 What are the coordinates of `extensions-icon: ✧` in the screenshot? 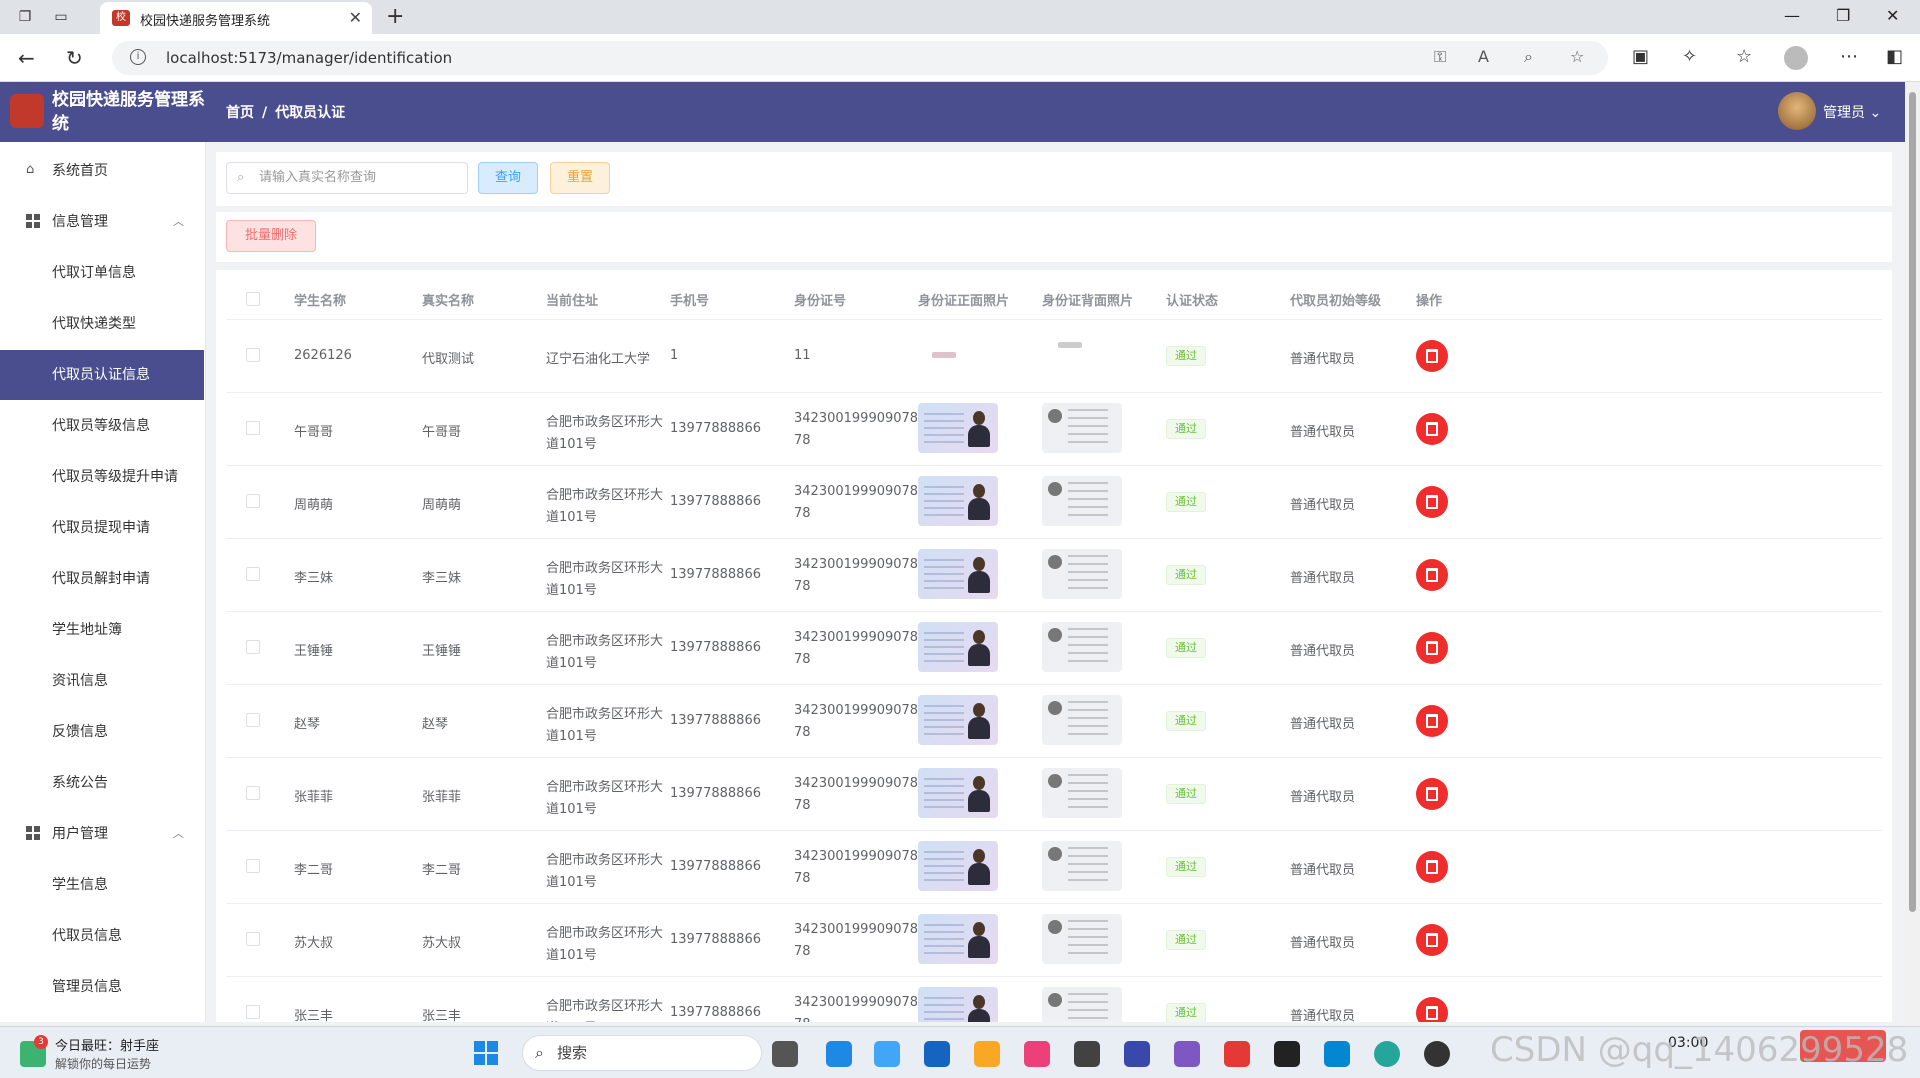 It's located at (1689, 56).